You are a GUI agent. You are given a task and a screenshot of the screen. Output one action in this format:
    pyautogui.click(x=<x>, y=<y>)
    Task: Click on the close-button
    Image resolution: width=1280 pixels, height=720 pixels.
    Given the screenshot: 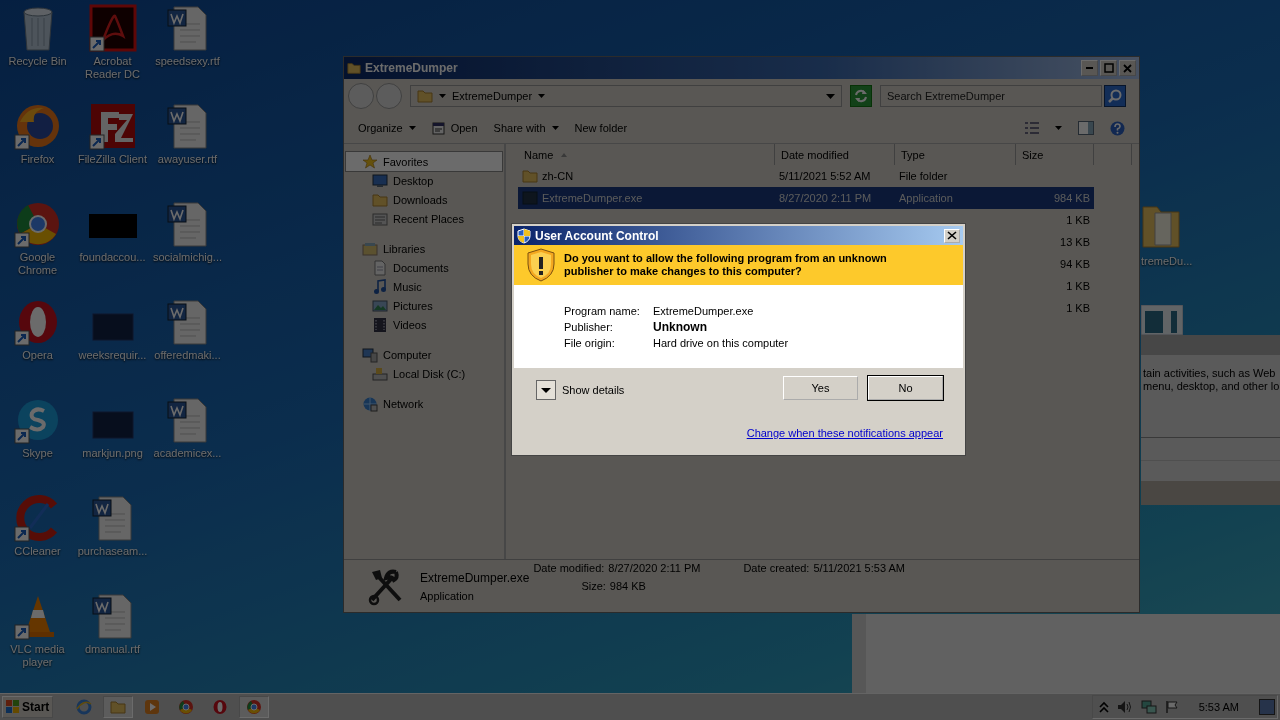 What is the action you would take?
    pyautogui.click(x=952, y=235)
    